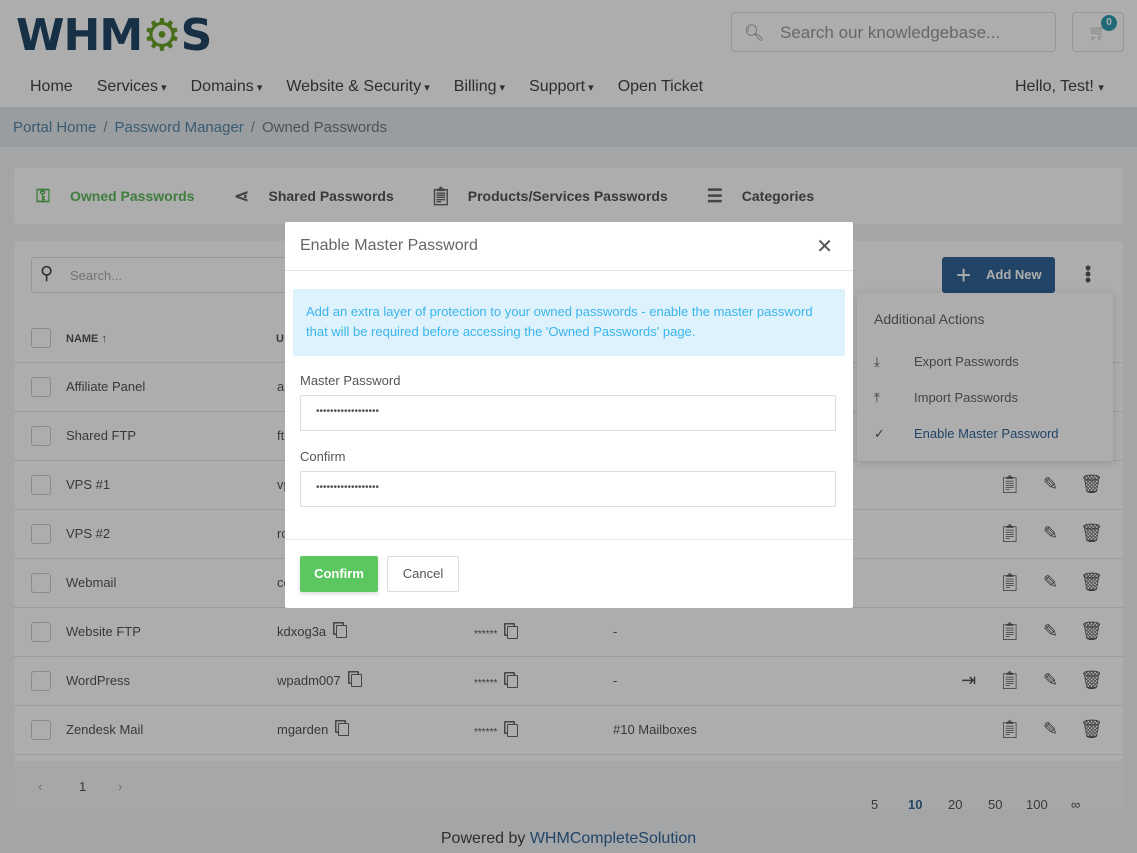 The height and width of the screenshot is (853, 1137). I want to click on confirm-label: Confirm, so click(323, 456).